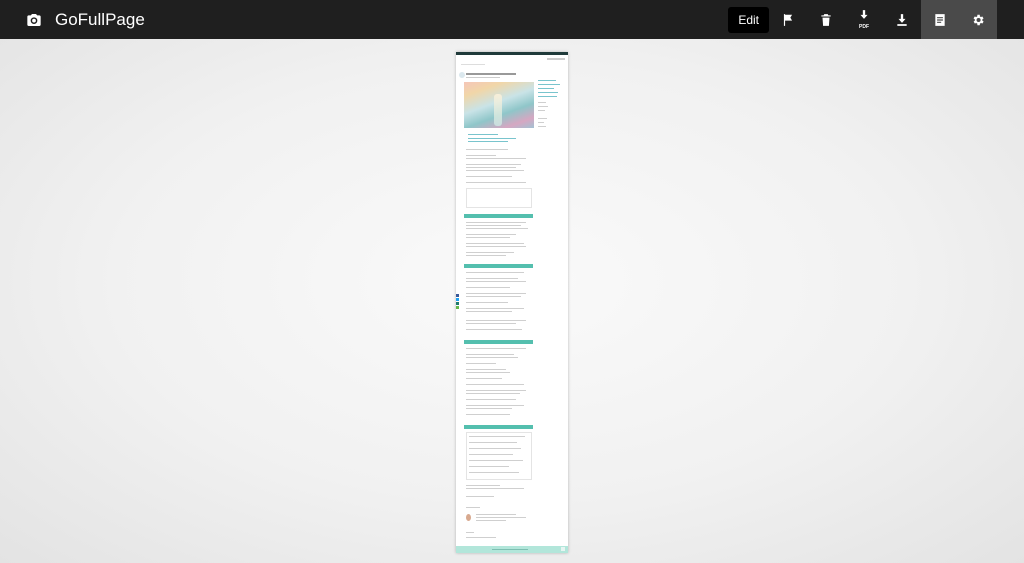 This screenshot has height=563, width=1024. Describe the element at coordinates (940, 19) in the screenshot. I see `document-button` at that location.